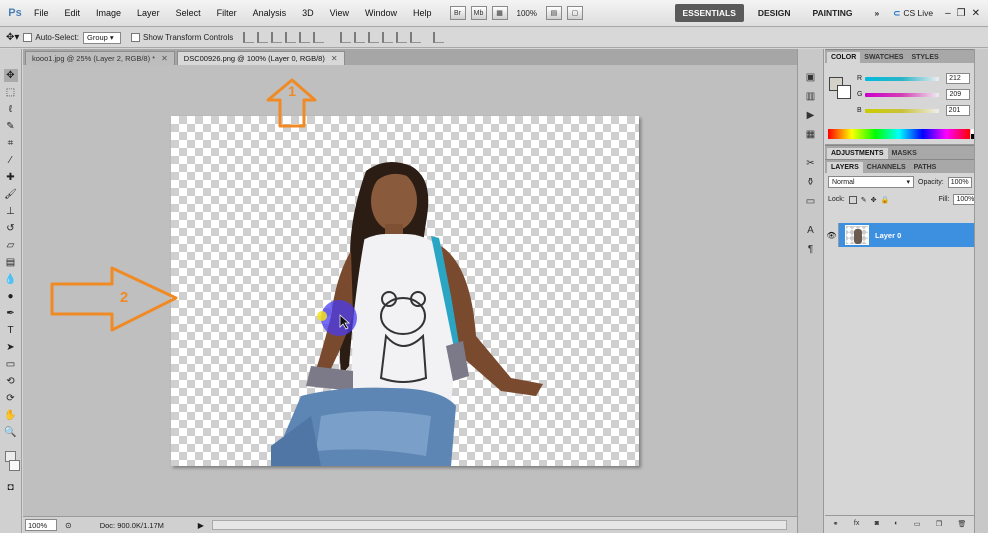  I want to click on lock-image-icon: ✎, so click(864, 200).